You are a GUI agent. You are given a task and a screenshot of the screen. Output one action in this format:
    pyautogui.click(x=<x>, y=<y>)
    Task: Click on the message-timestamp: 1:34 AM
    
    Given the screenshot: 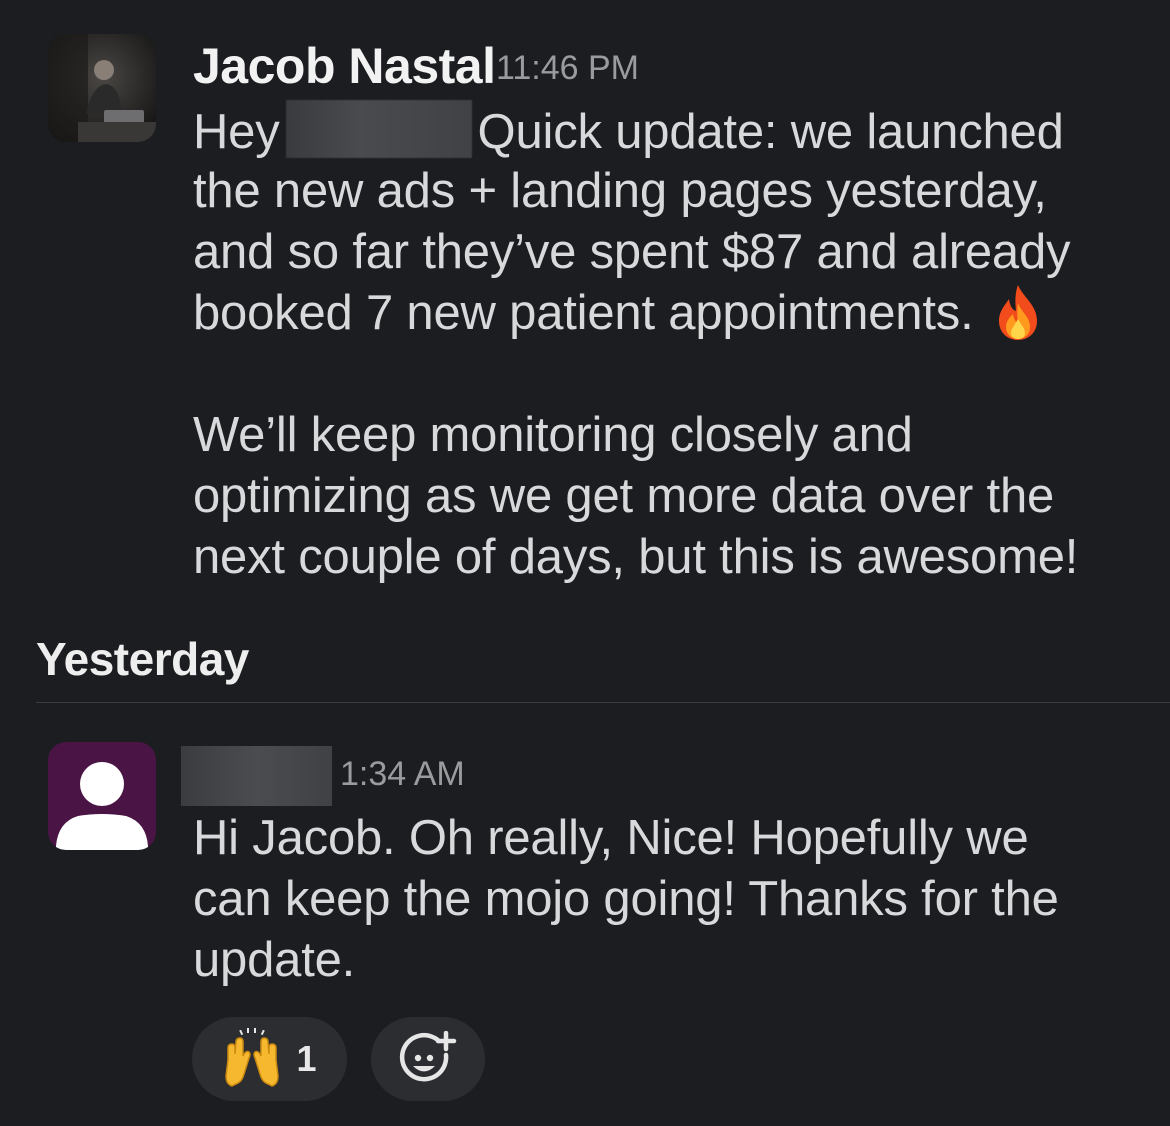 What is the action you would take?
    pyautogui.click(x=402, y=774)
    